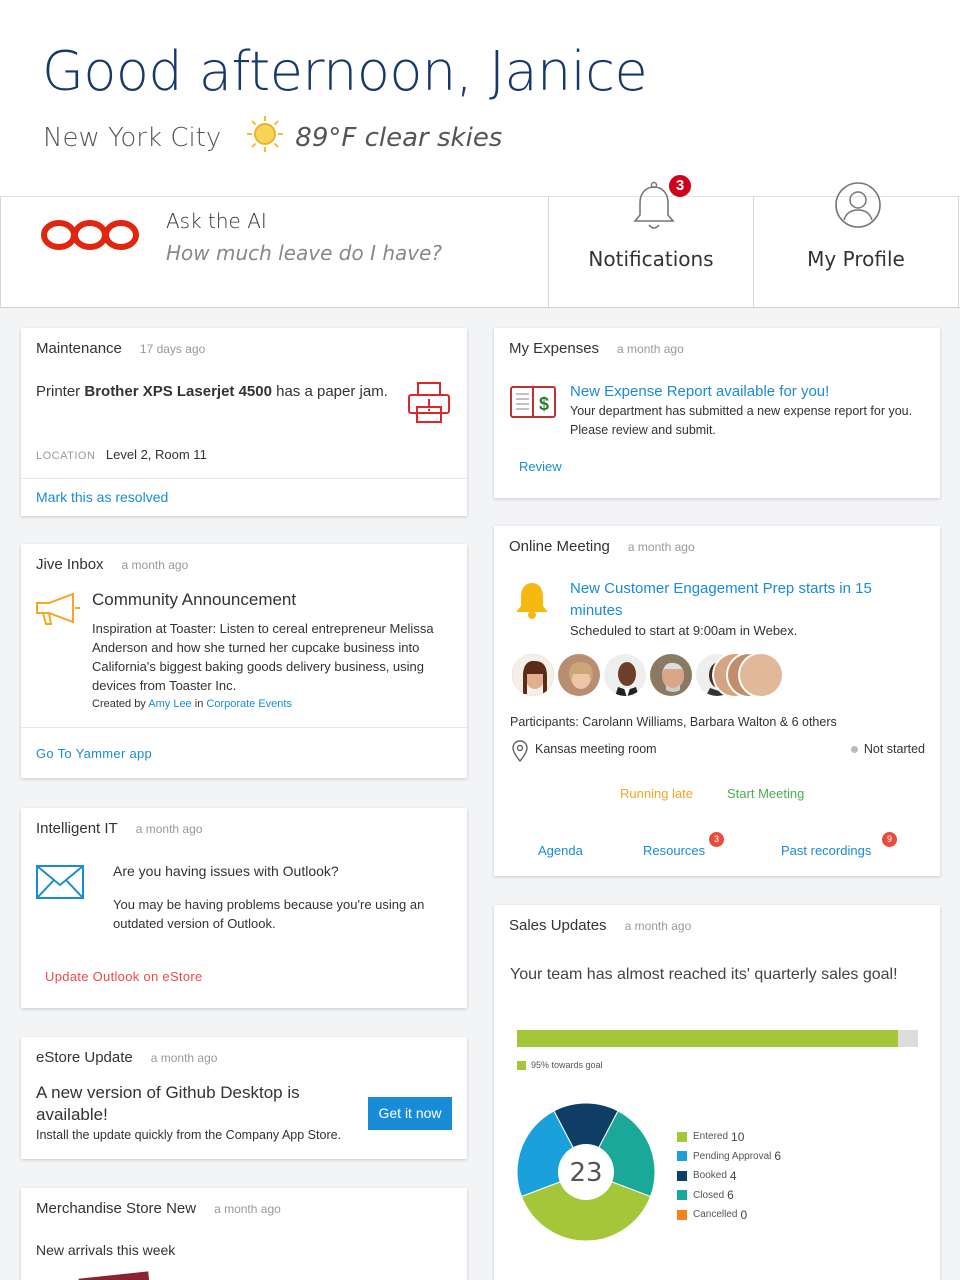  I want to click on past-recordings-link: Past recordings, so click(826, 850).